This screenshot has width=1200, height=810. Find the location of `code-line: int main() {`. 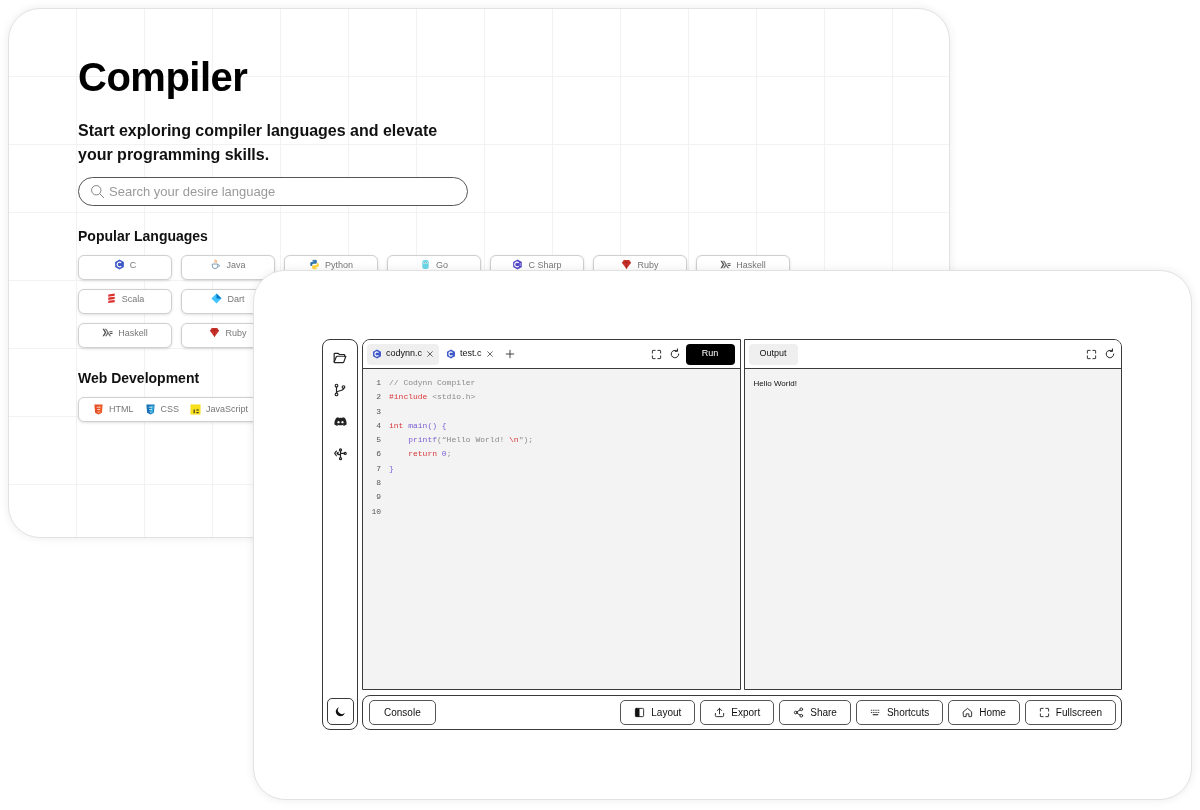

code-line: int main() { is located at coordinates (418, 425).